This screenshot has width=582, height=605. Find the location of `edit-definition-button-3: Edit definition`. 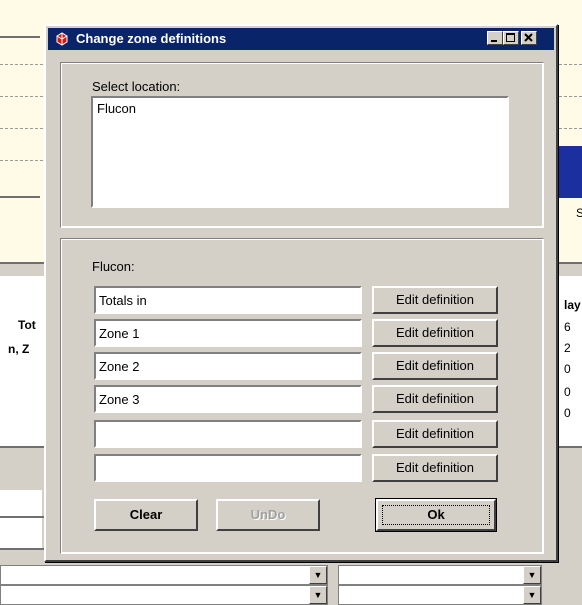

edit-definition-button-3: Edit definition is located at coordinates (435, 366).